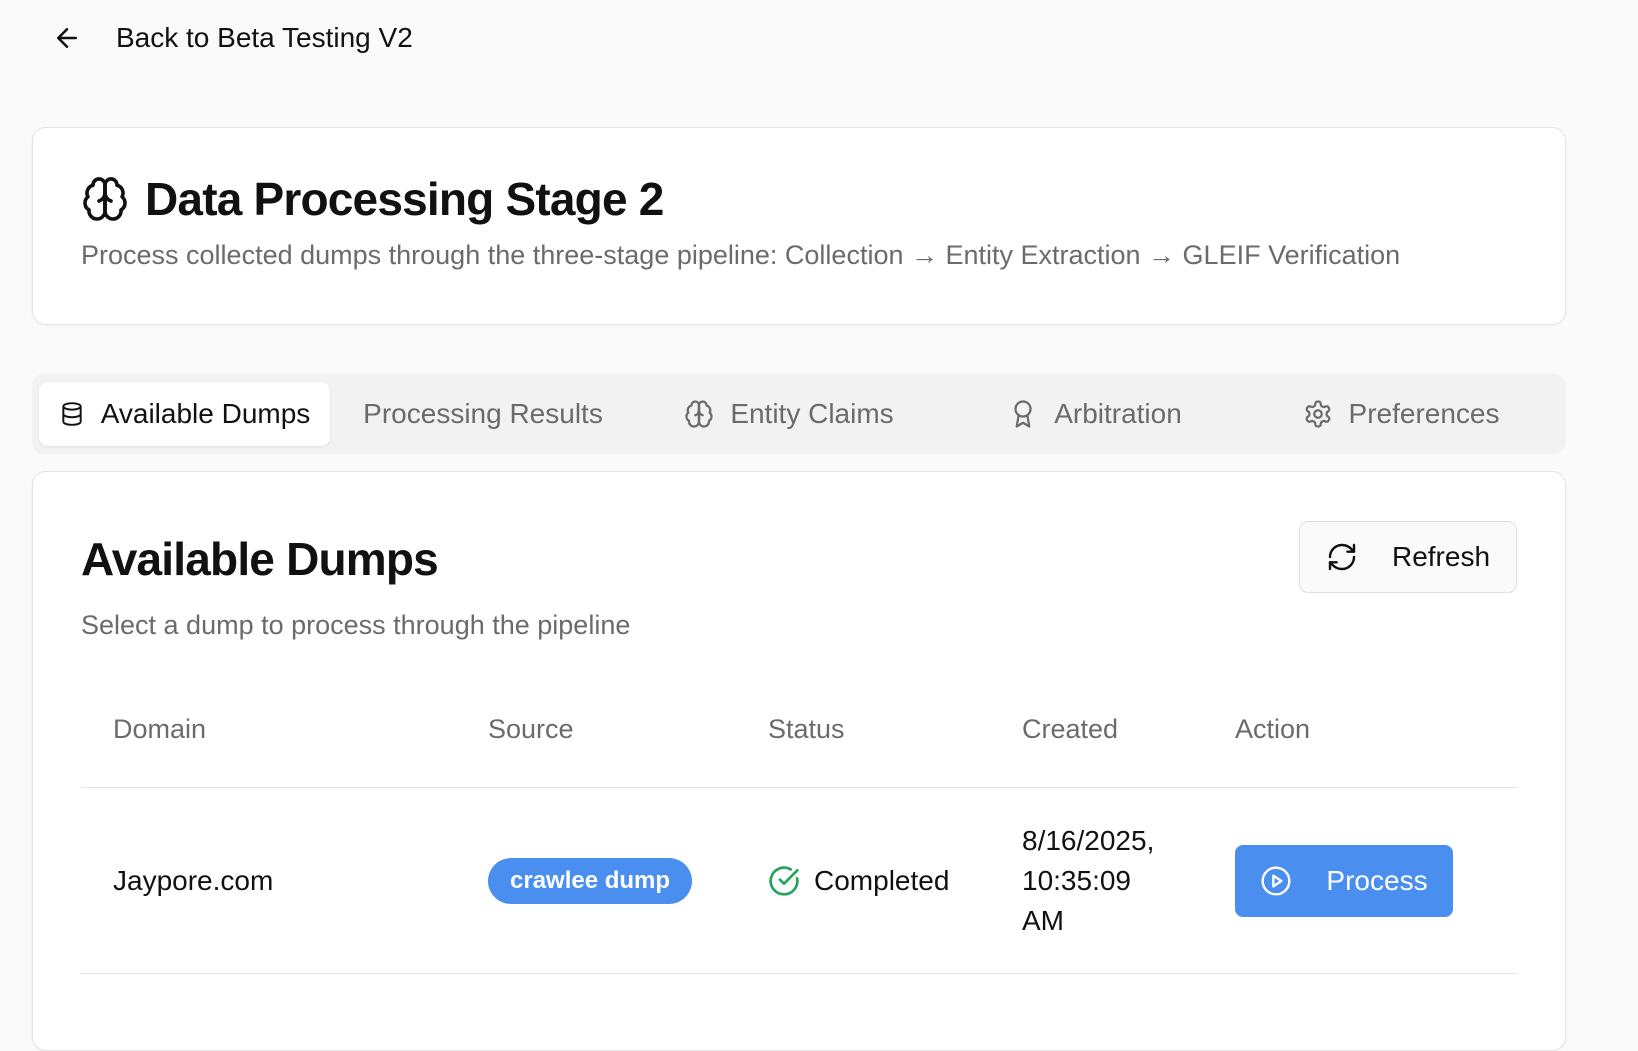 The image size is (1638, 1051). I want to click on cell-action: Process, so click(1376, 880).